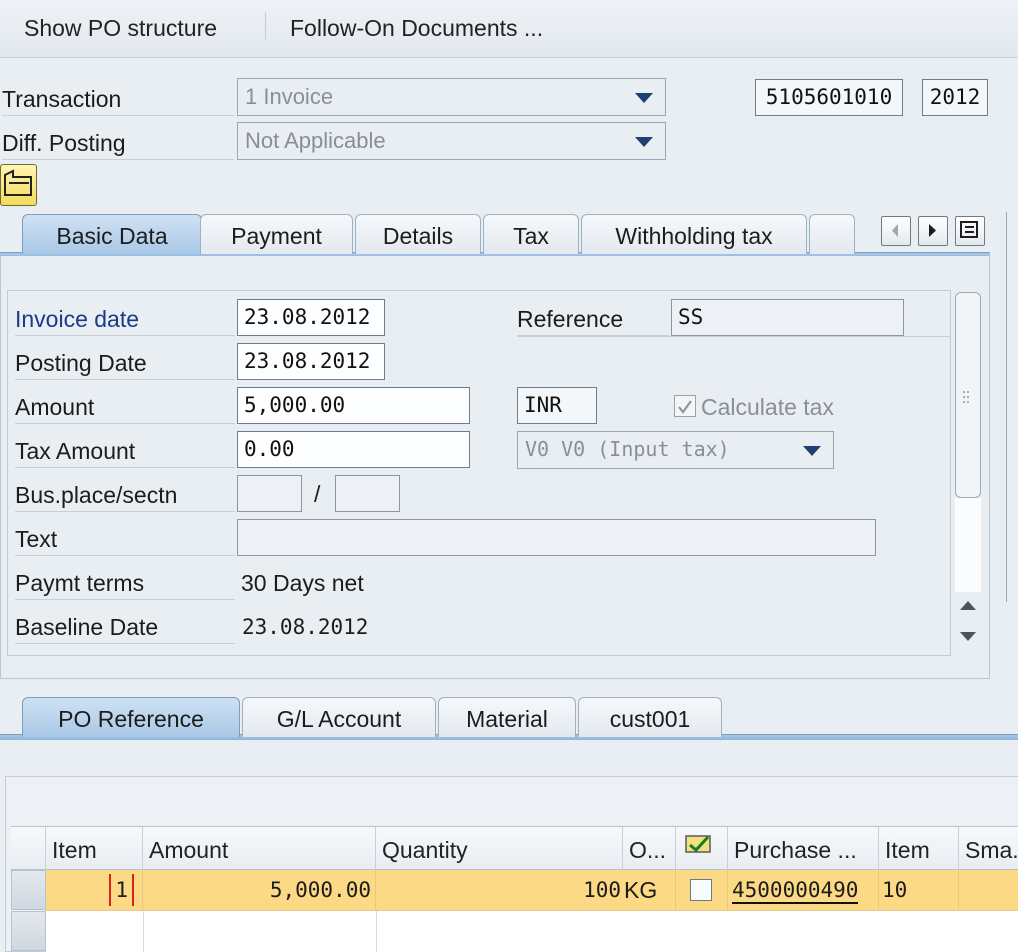 The width and height of the screenshot is (1018, 952). I want to click on table-row: 1 5,000.00 100 KG 4500000490 10, so click(532, 890).